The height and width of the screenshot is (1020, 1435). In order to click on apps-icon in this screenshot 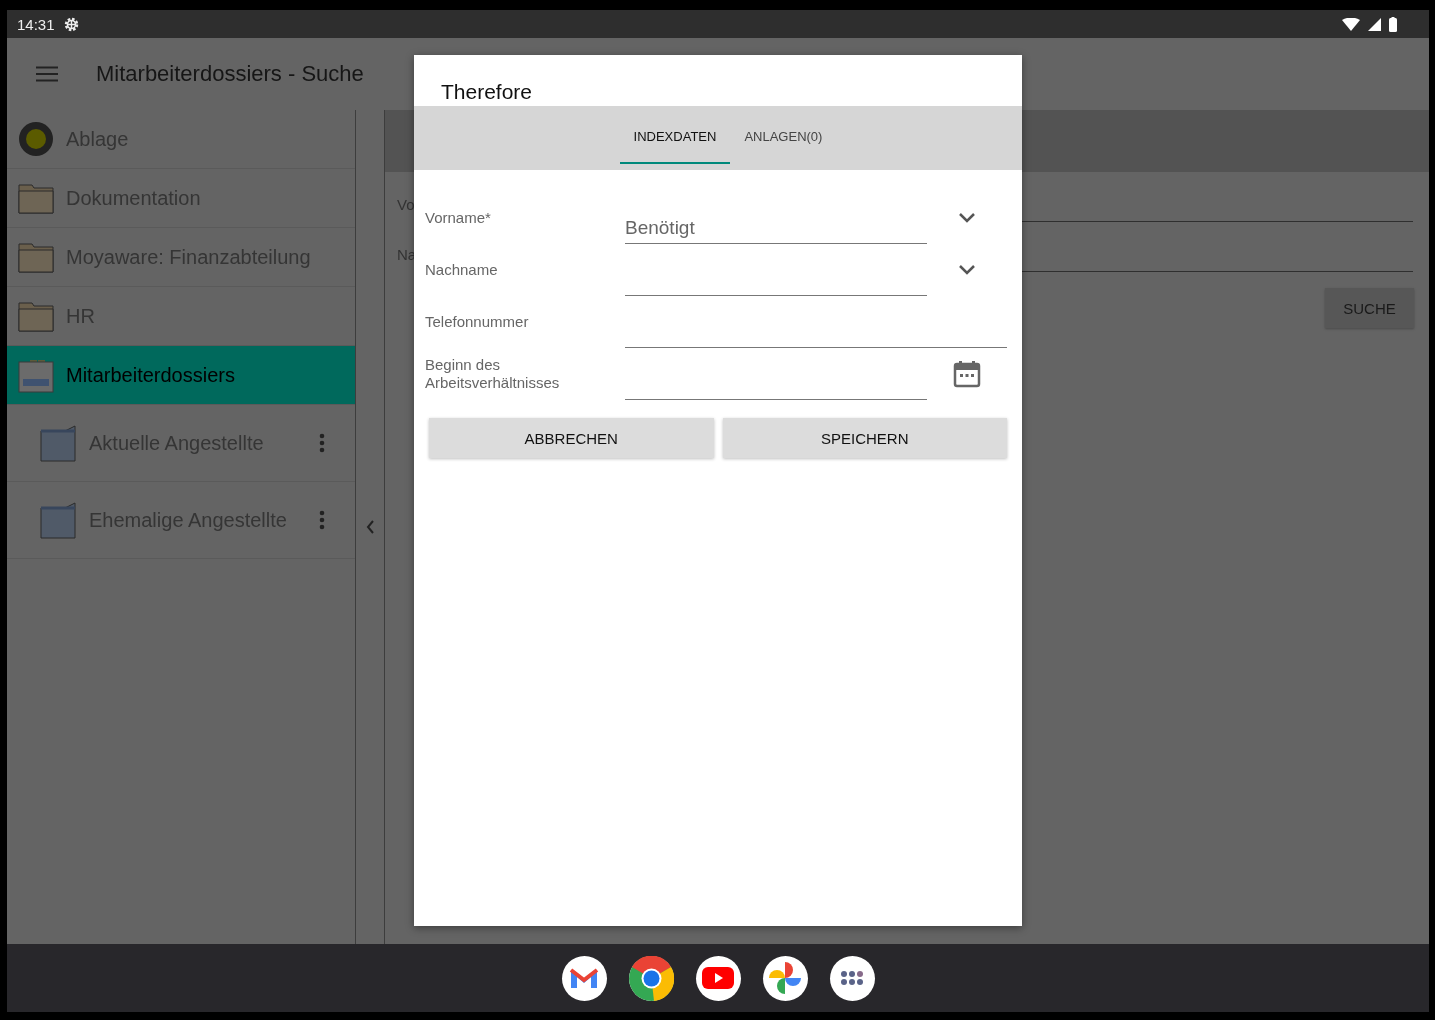, I will do `click(852, 978)`.